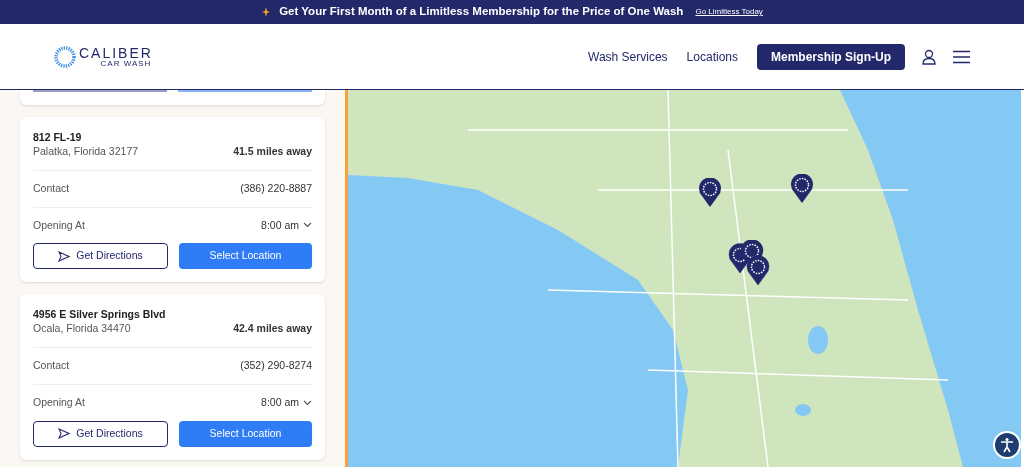 The image size is (1024, 467). Describe the element at coordinates (276, 365) in the screenshot. I see `phone-number: (352) 290-8274` at that location.